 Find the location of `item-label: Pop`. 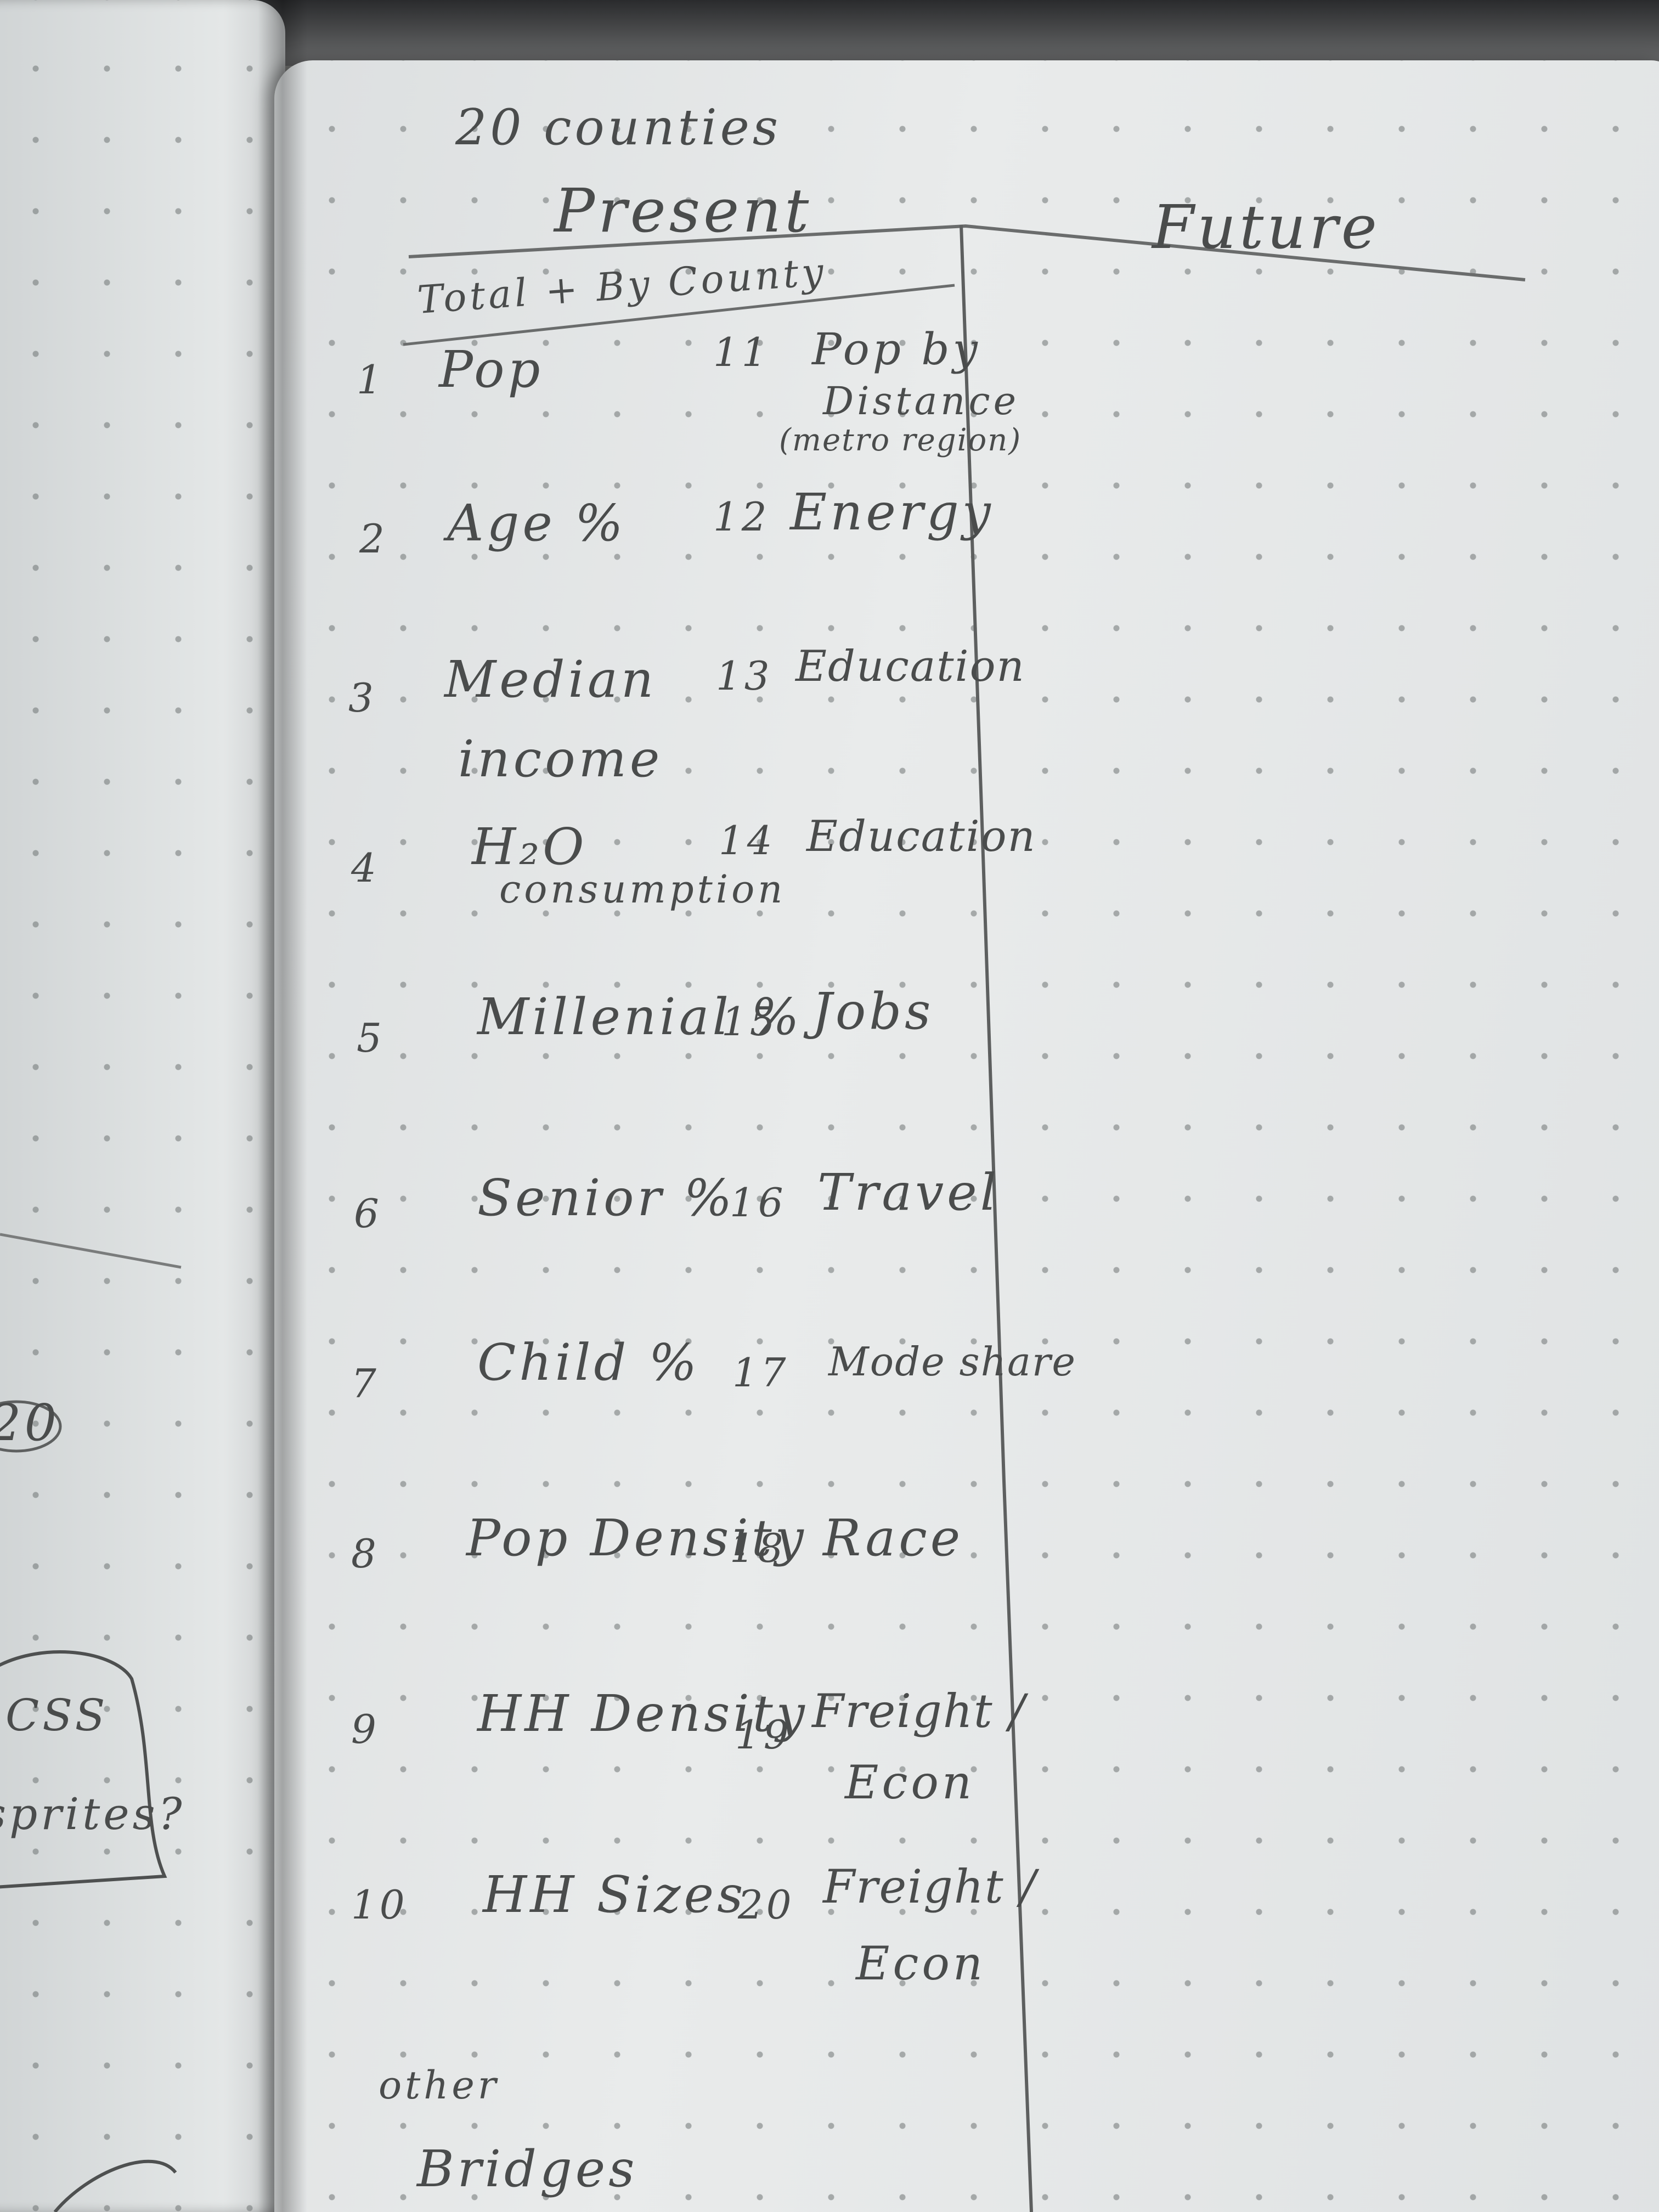

item-label: Pop is located at coordinates (491, 369).